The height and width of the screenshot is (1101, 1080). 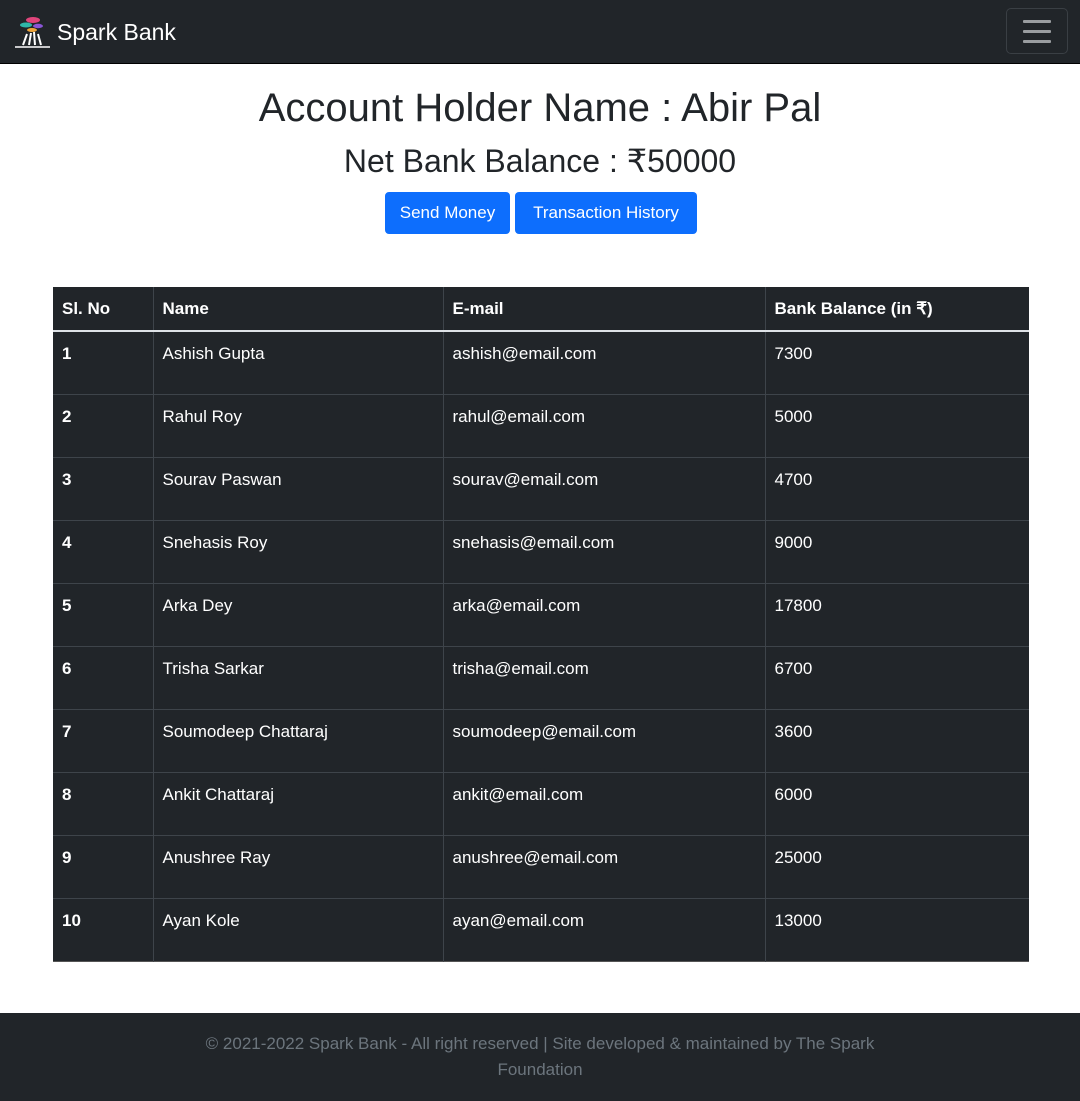 I want to click on navbar: Spark Bank, so click(x=540, y=32).